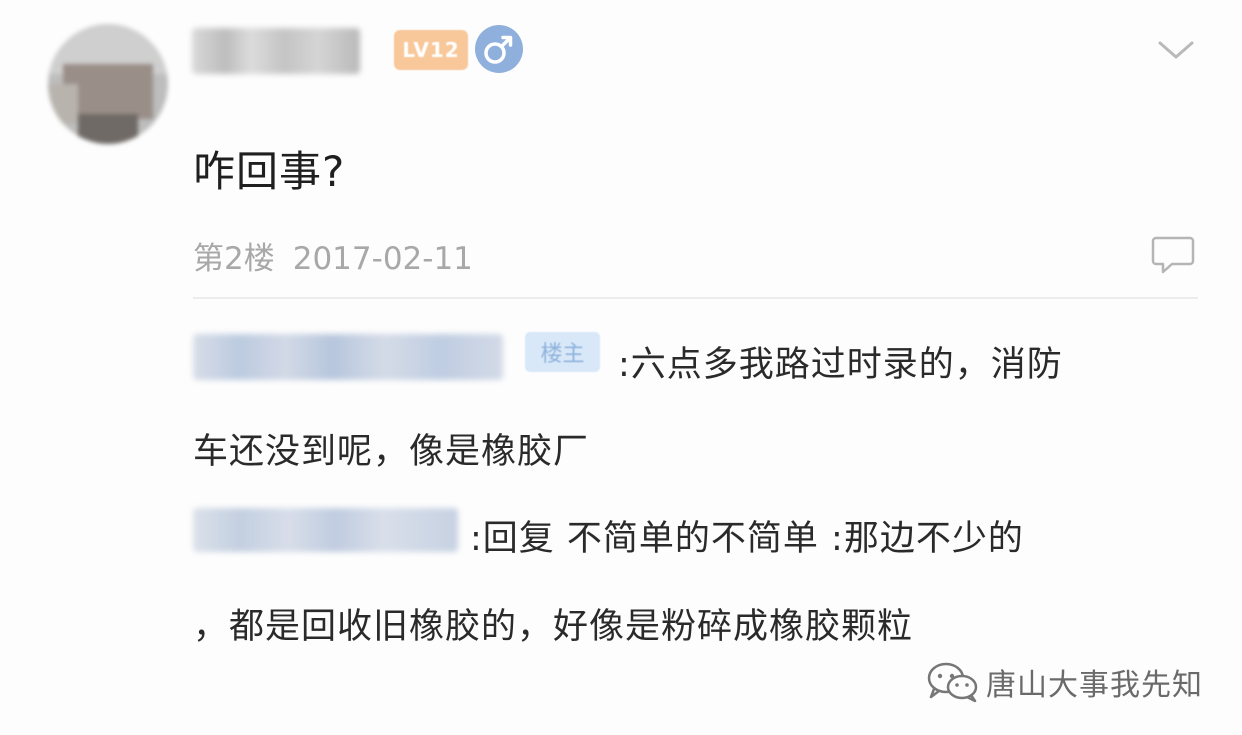 This screenshot has width=1242, height=735. What do you see at coordinates (382, 259) in the screenshot?
I see `post-date: 2017-02-11` at bounding box center [382, 259].